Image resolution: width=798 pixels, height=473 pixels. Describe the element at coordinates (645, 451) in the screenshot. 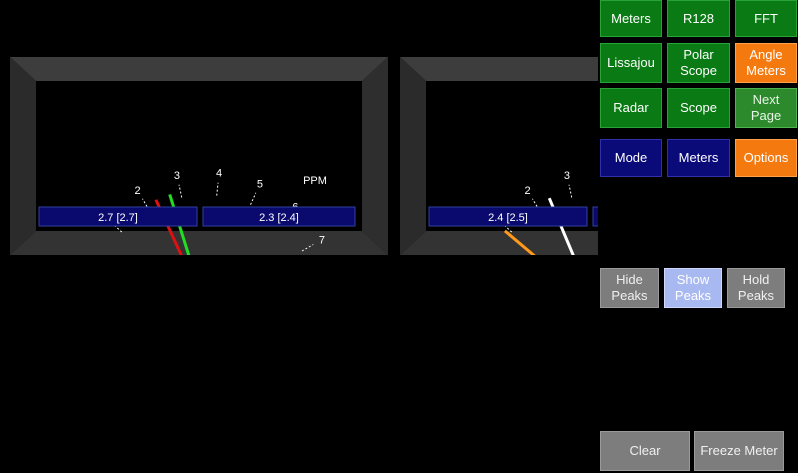

I see `clear-button: Clear` at that location.